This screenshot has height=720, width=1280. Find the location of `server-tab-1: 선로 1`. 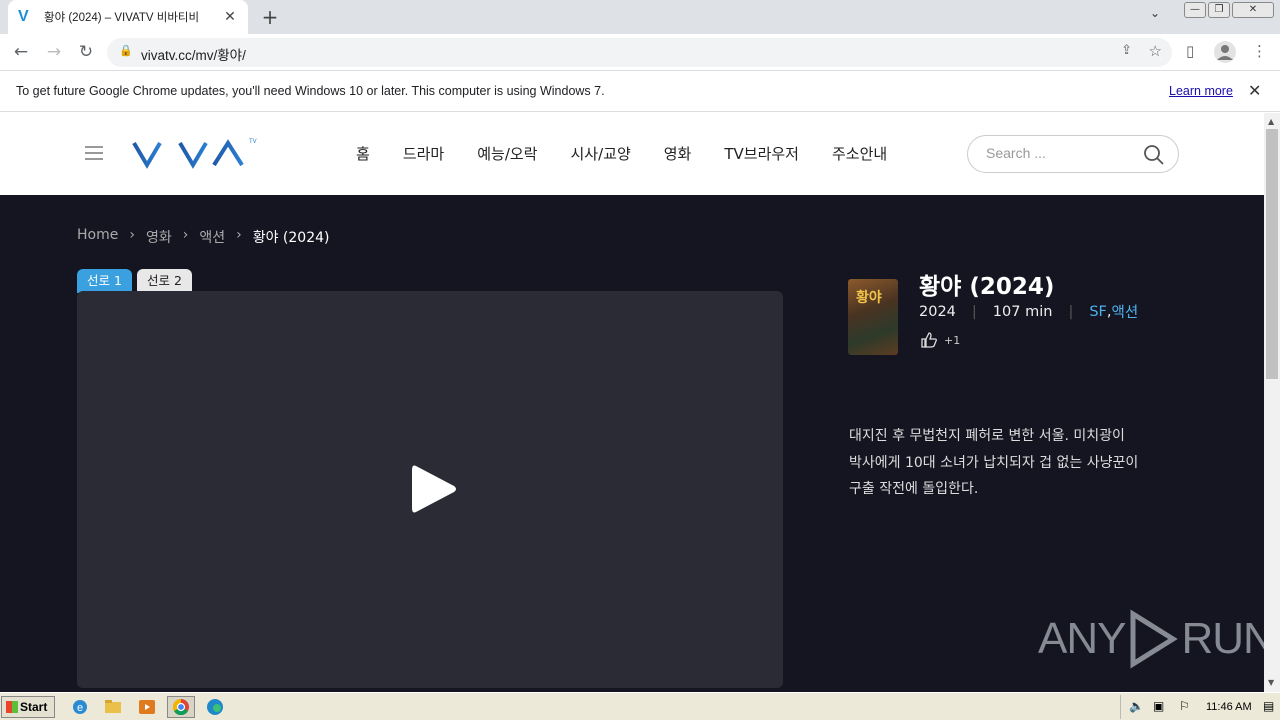

server-tab-1: 선로 1 is located at coordinates (104, 281).